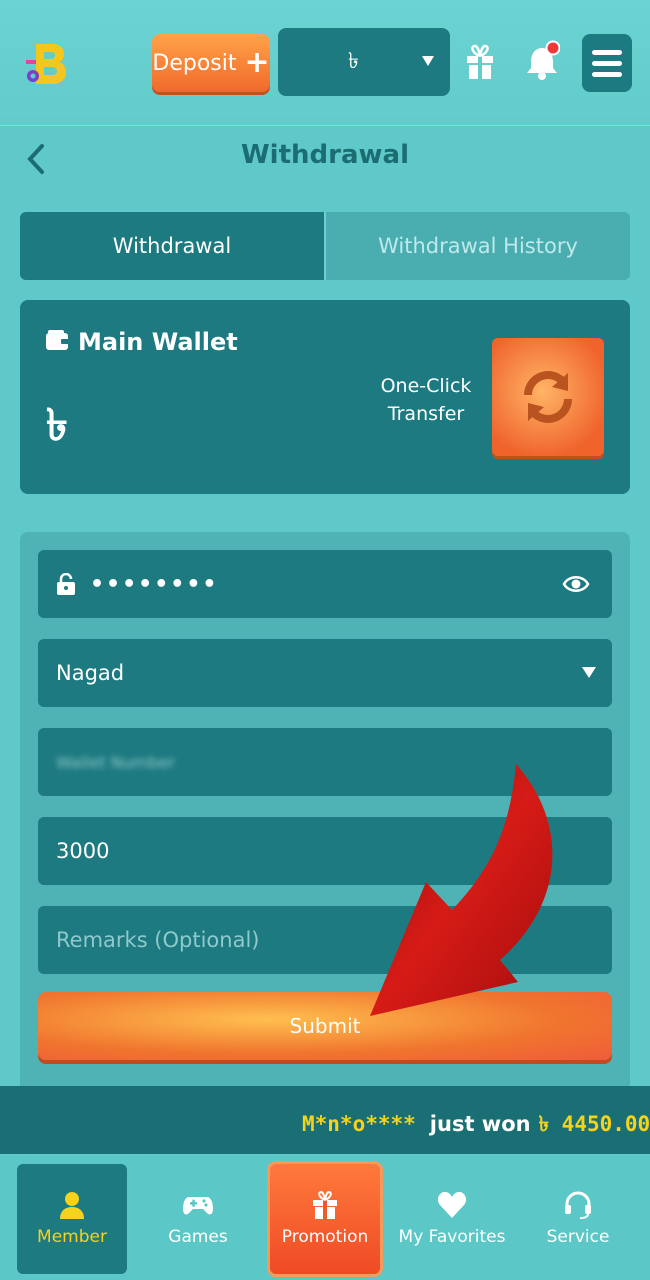 The width and height of the screenshot is (650, 1280). Describe the element at coordinates (57, 425) in the screenshot. I see `wallet-balance: ৳` at that location.